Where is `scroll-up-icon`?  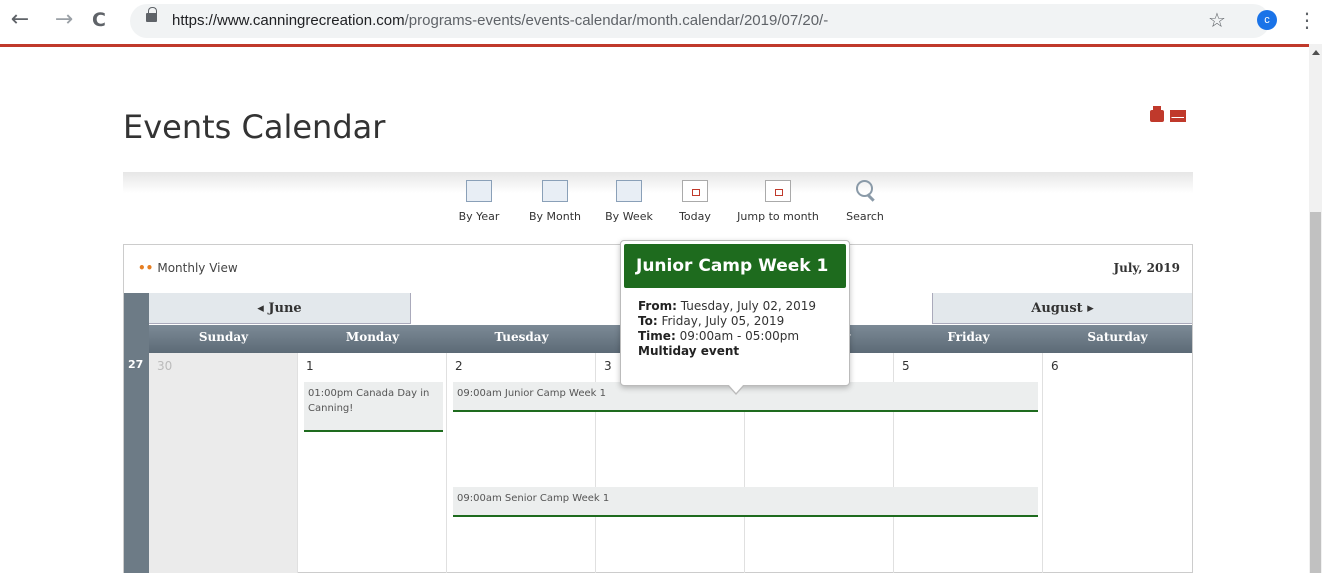
scroll-up-icon is located at coordinates (1316, 52).